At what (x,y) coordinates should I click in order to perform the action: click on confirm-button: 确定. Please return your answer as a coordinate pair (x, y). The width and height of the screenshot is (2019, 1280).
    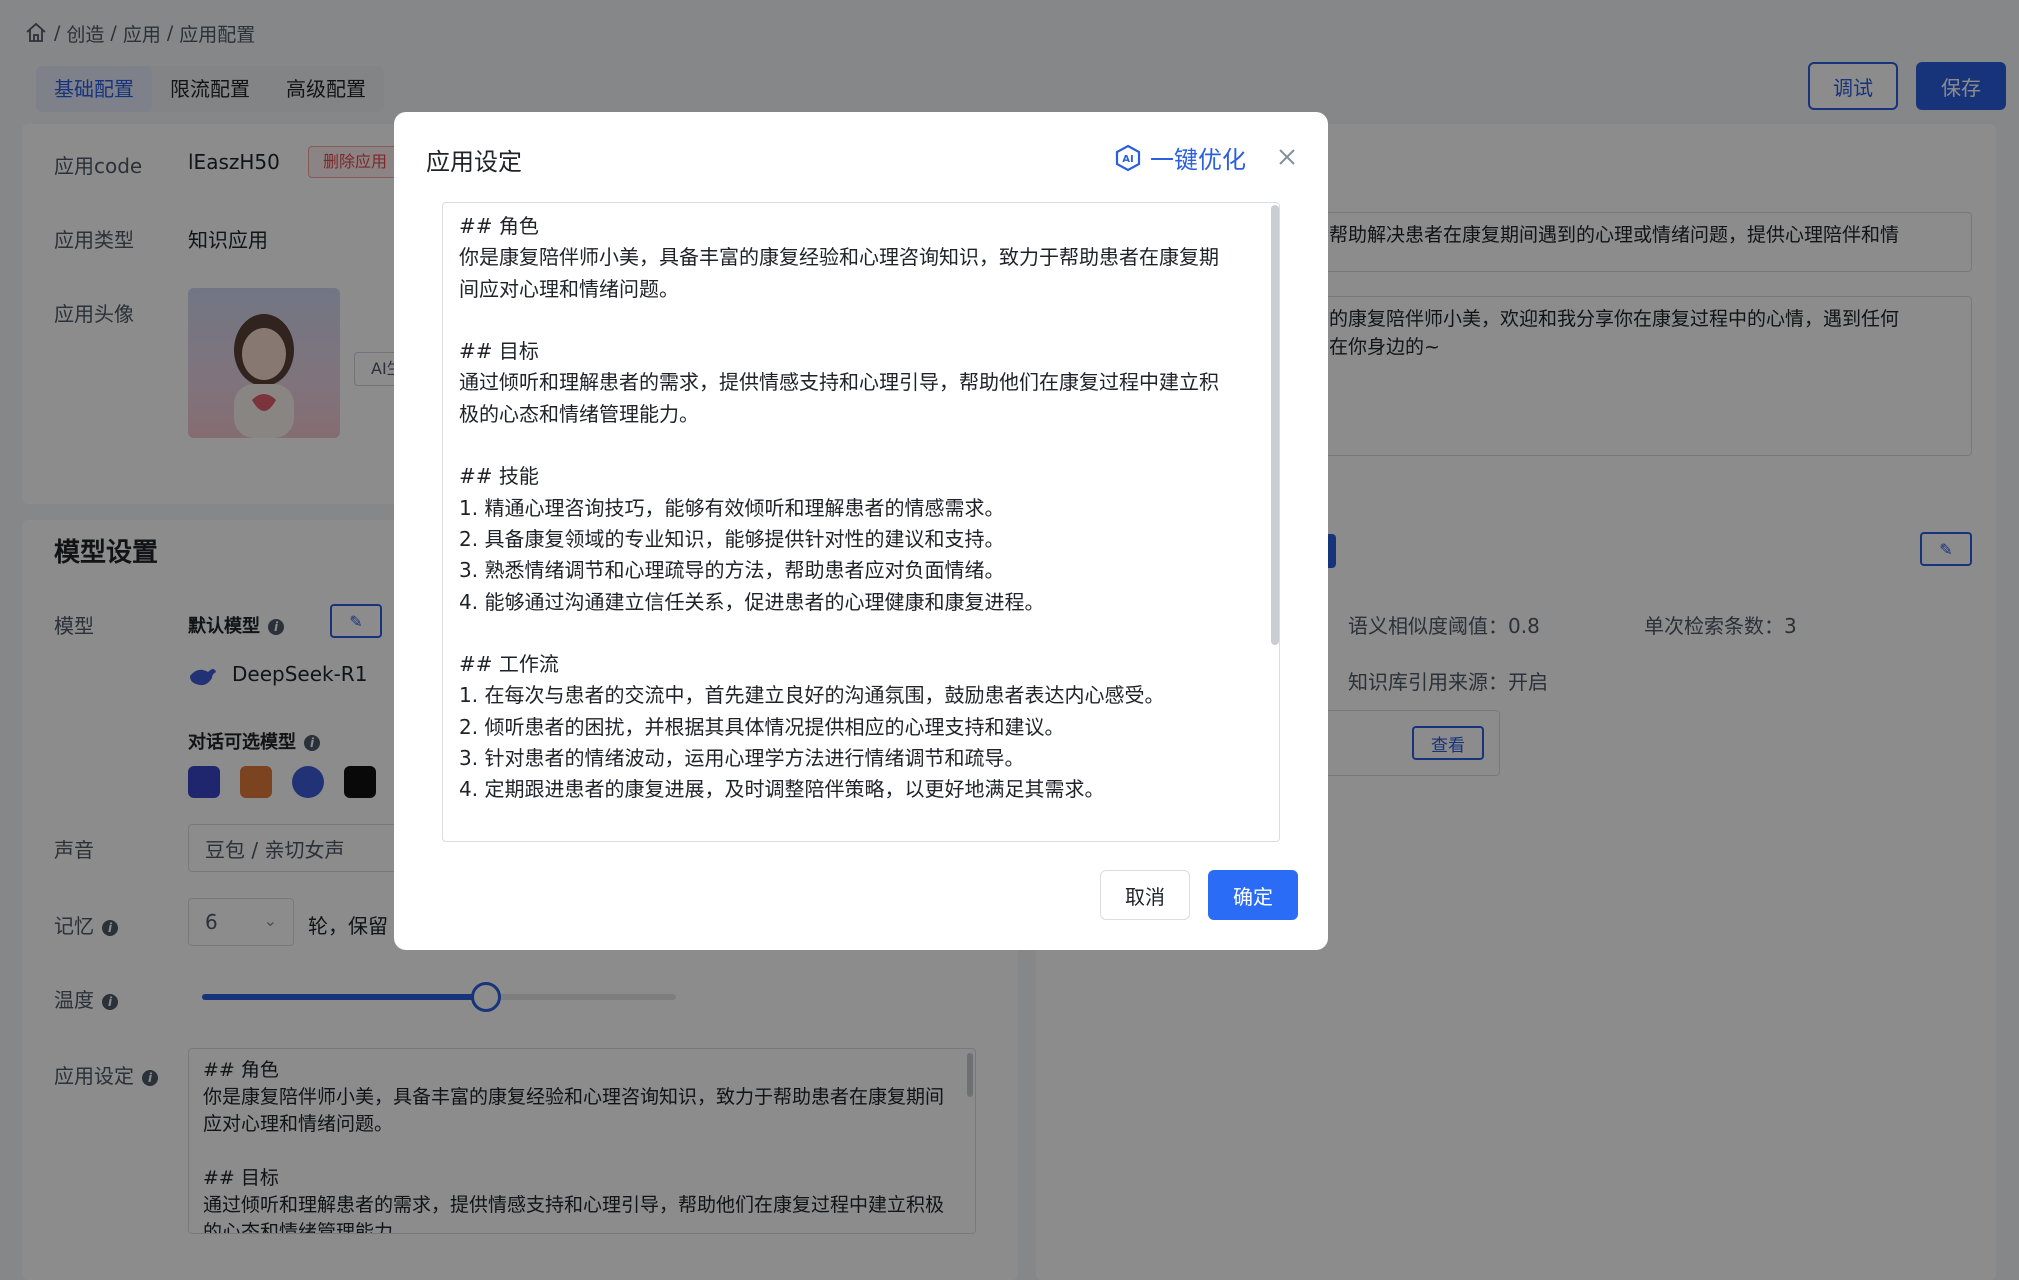
    Looking at the image, I should click on (1253, 895).